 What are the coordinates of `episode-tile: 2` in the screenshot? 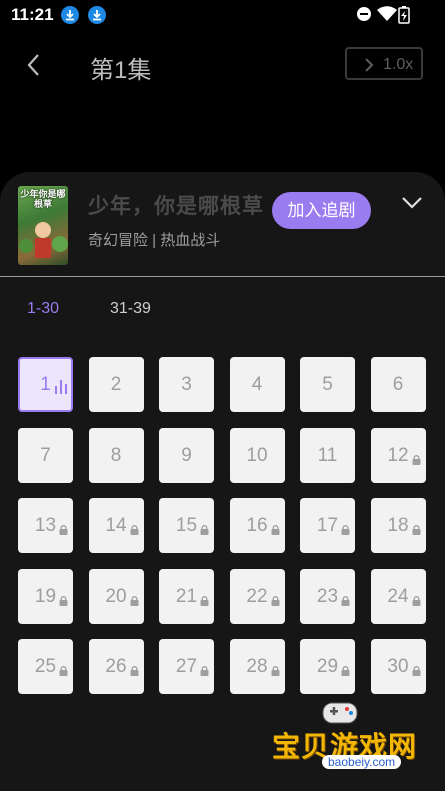 It's located at (116, 384).